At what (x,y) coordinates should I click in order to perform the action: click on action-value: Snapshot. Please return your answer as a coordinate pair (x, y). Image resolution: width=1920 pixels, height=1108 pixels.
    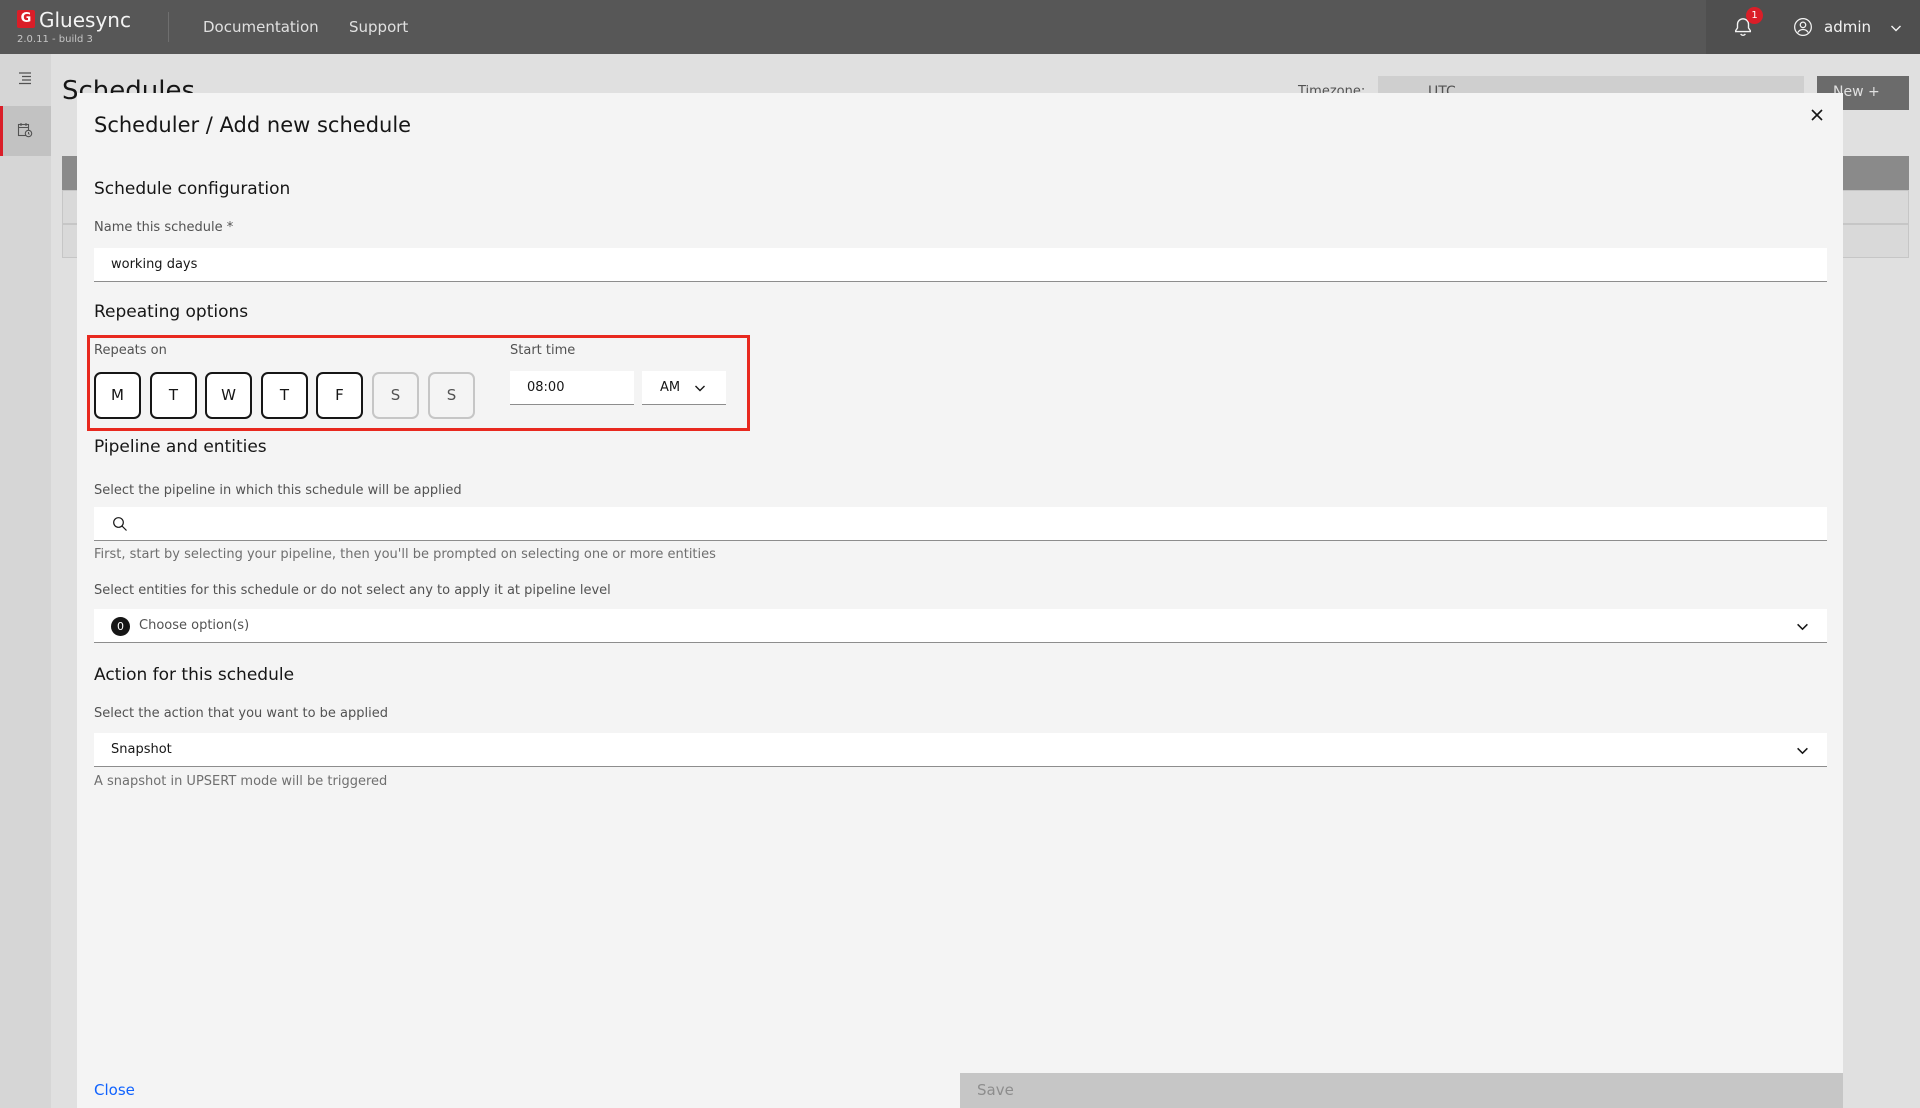
    Looking at the image, I should click on (141, 749).